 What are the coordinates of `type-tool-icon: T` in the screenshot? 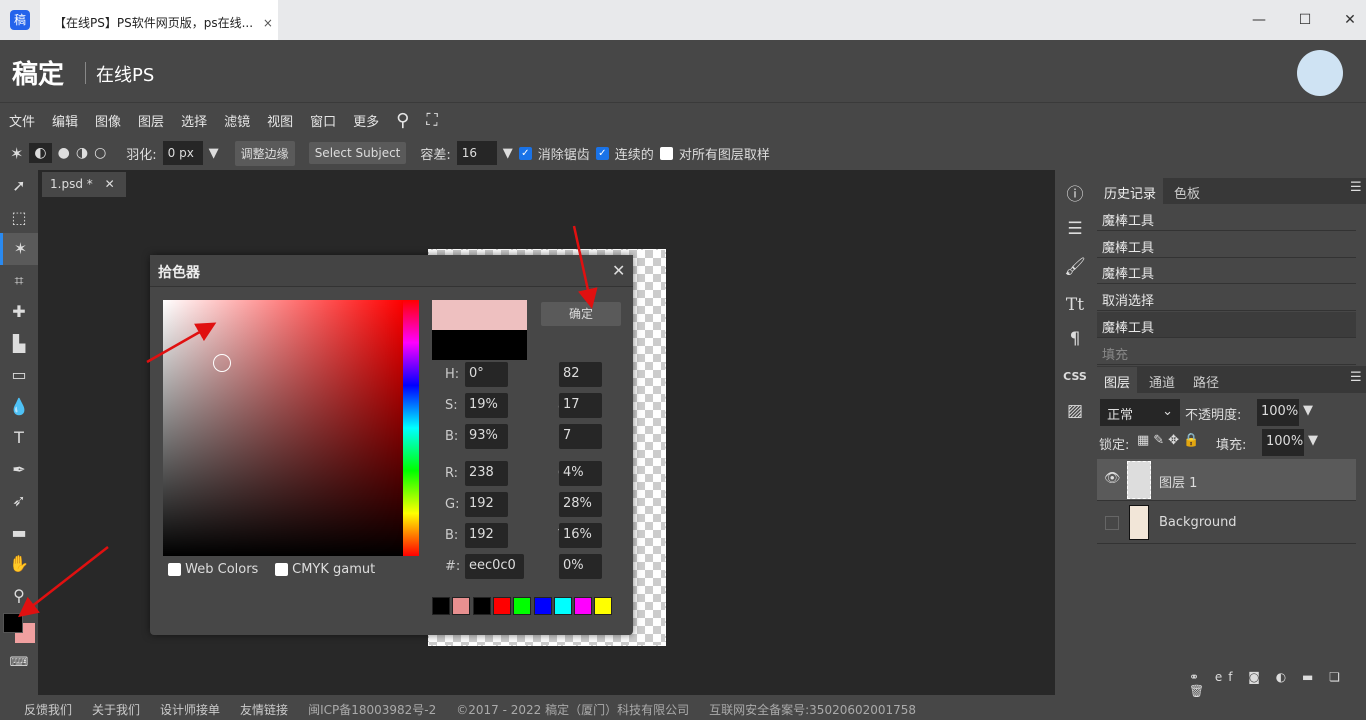 It's located at (19, 438).